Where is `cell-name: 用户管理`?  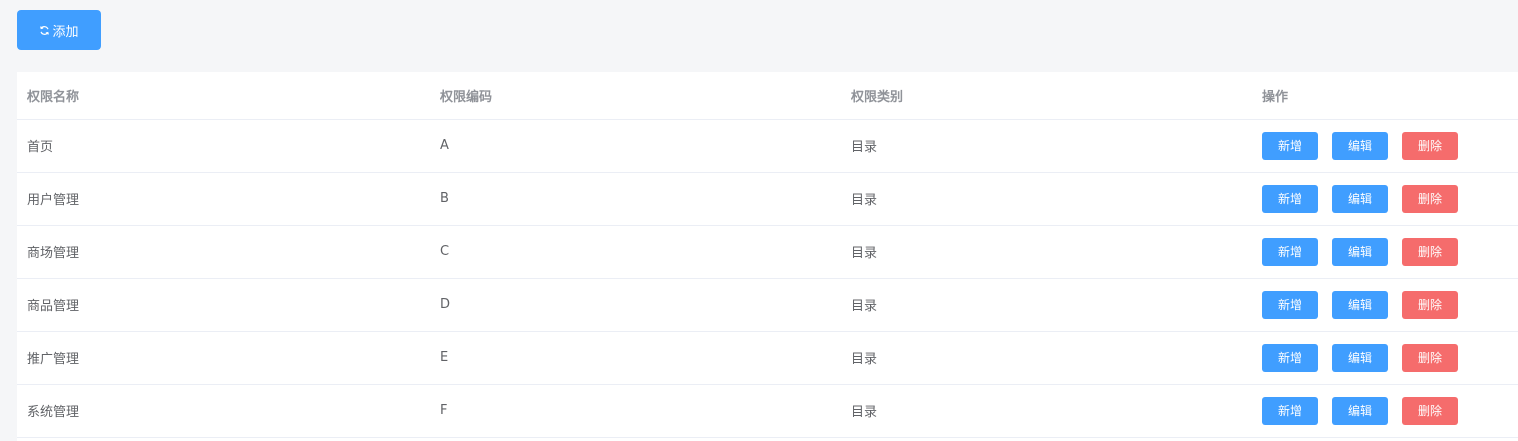 cell-name: 用户管理 is located at coordinates (223, 199).